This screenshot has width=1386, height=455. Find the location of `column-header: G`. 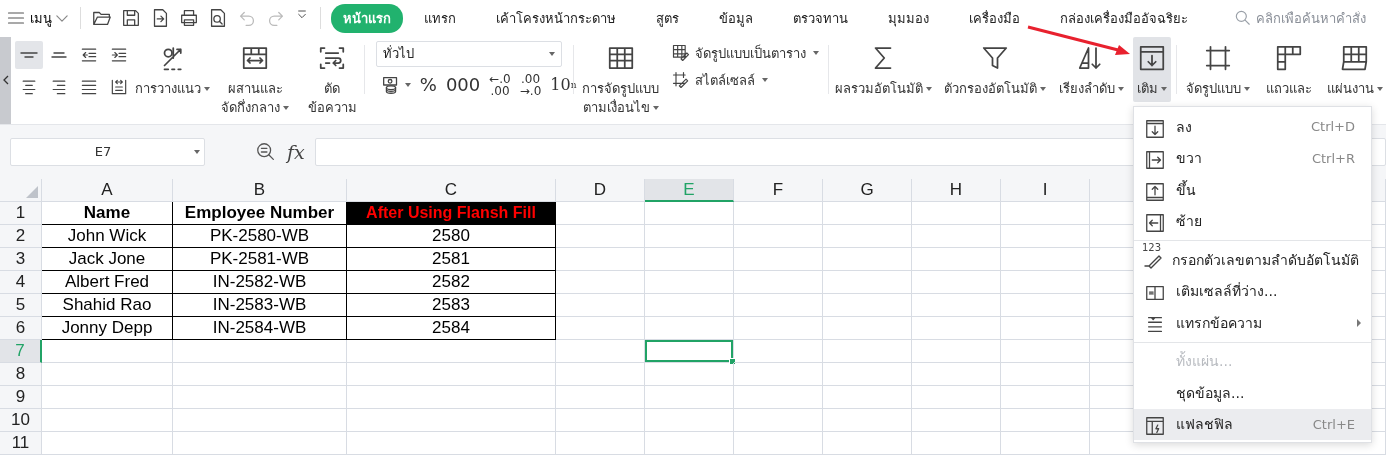

column-header: G is located at coordinates (867, 190).